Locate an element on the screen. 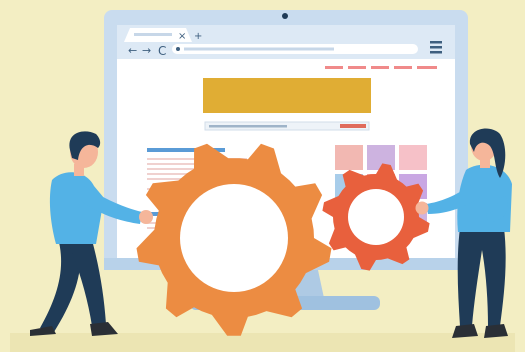 This screenshot has height=352, width=525. left-person-shoe-front is located at coordinates (104, 329).